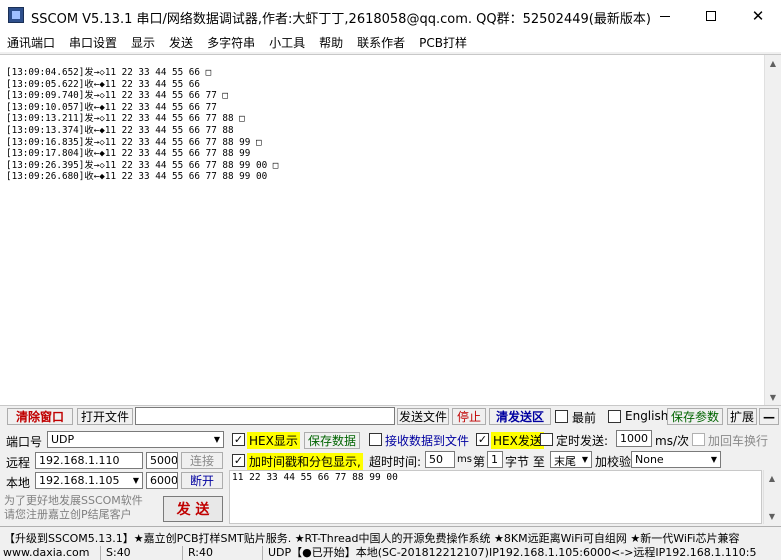  What do you see at coordinates (395, 462) in the screenshot?
I see `timeout-label: 超时时间:` at bounding box center [395, 462].